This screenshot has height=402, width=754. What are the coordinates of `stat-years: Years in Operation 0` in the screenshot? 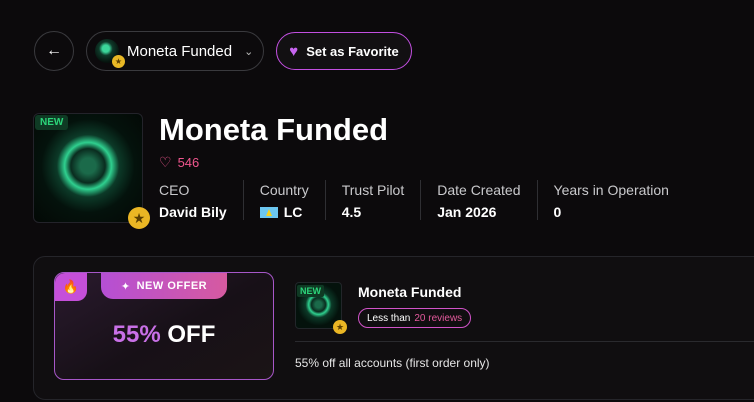 It's located at (610, 200).